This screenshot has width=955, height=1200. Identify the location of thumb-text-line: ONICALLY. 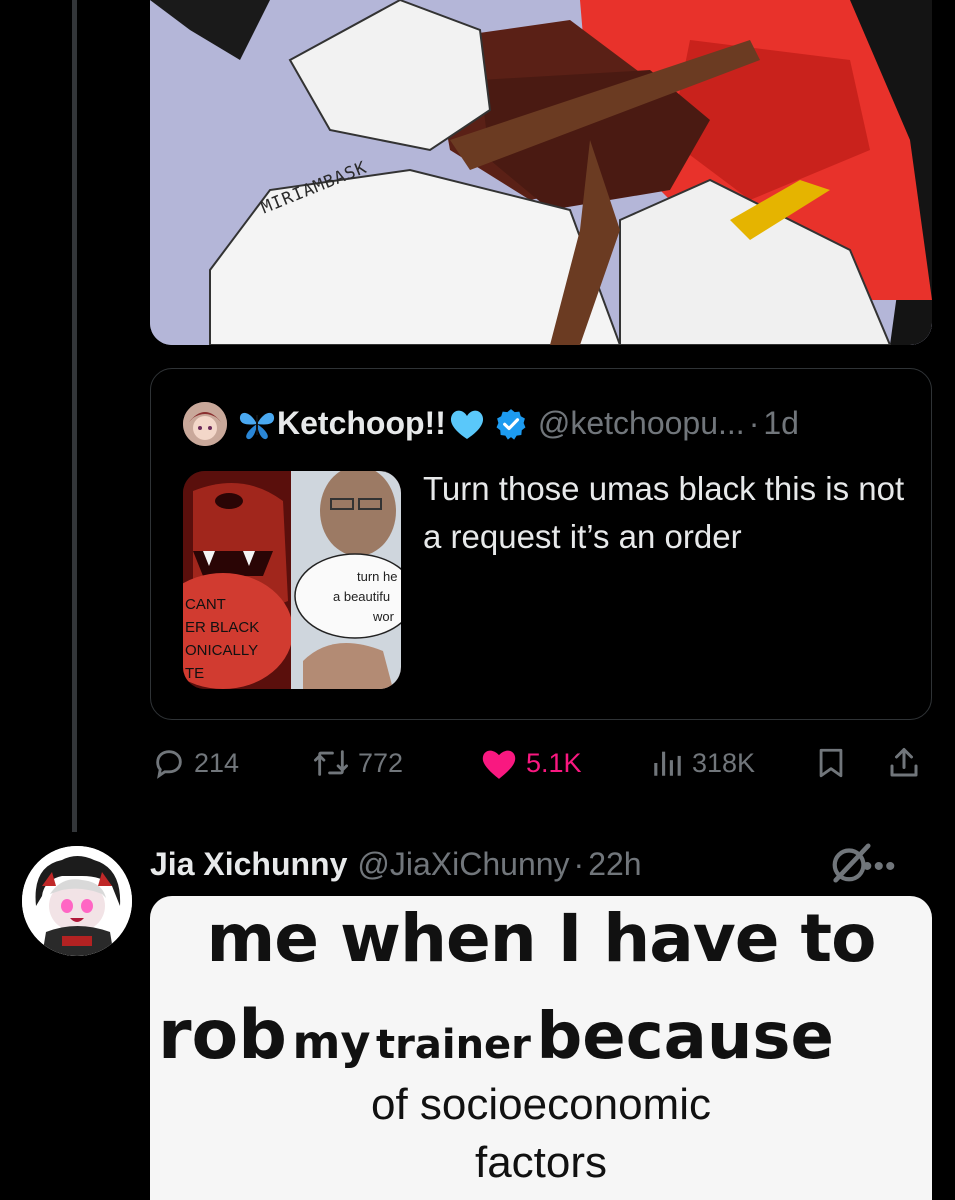
(222, 650).